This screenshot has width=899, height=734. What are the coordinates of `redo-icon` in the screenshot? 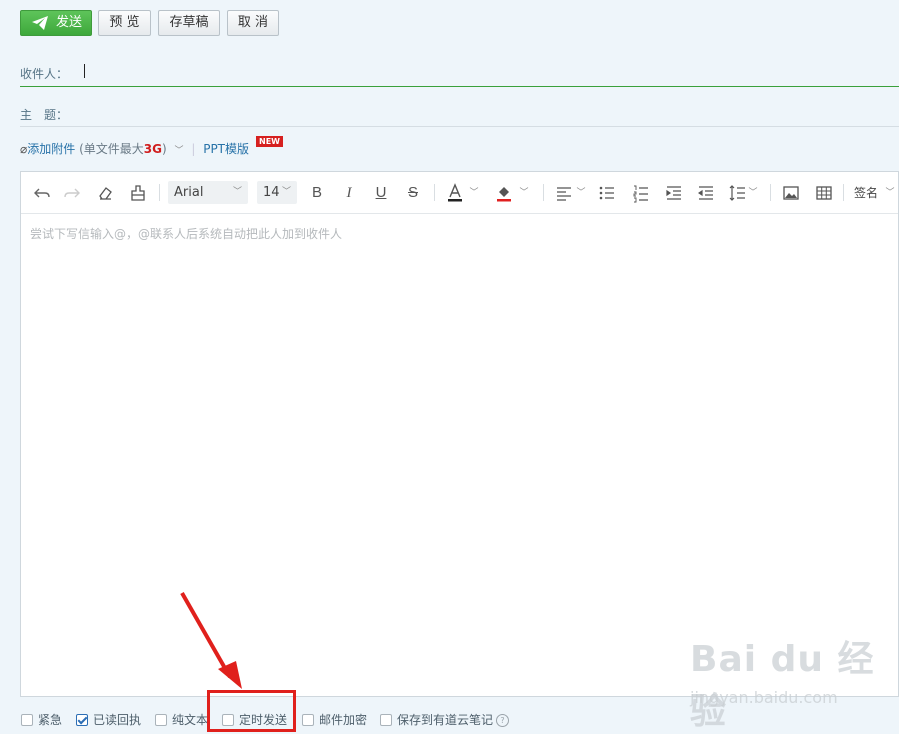 It's located at (72, 193).